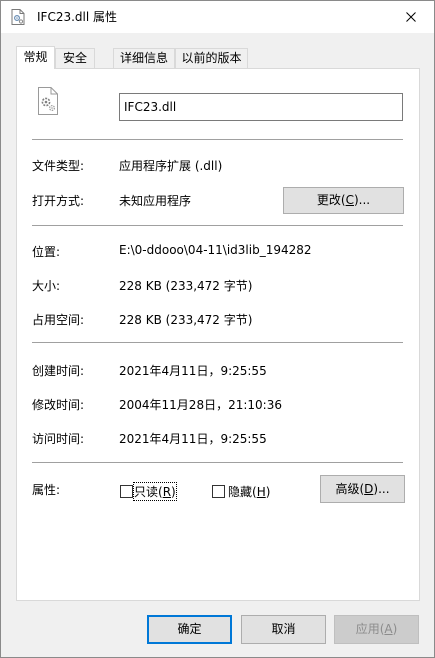 The width and height of the screenshot is (435, 658). What do you see at coordinates (77, 17) in the screenshot?
I see `window-title: IFC23.dll 属性` at bounding box center [77, 17].